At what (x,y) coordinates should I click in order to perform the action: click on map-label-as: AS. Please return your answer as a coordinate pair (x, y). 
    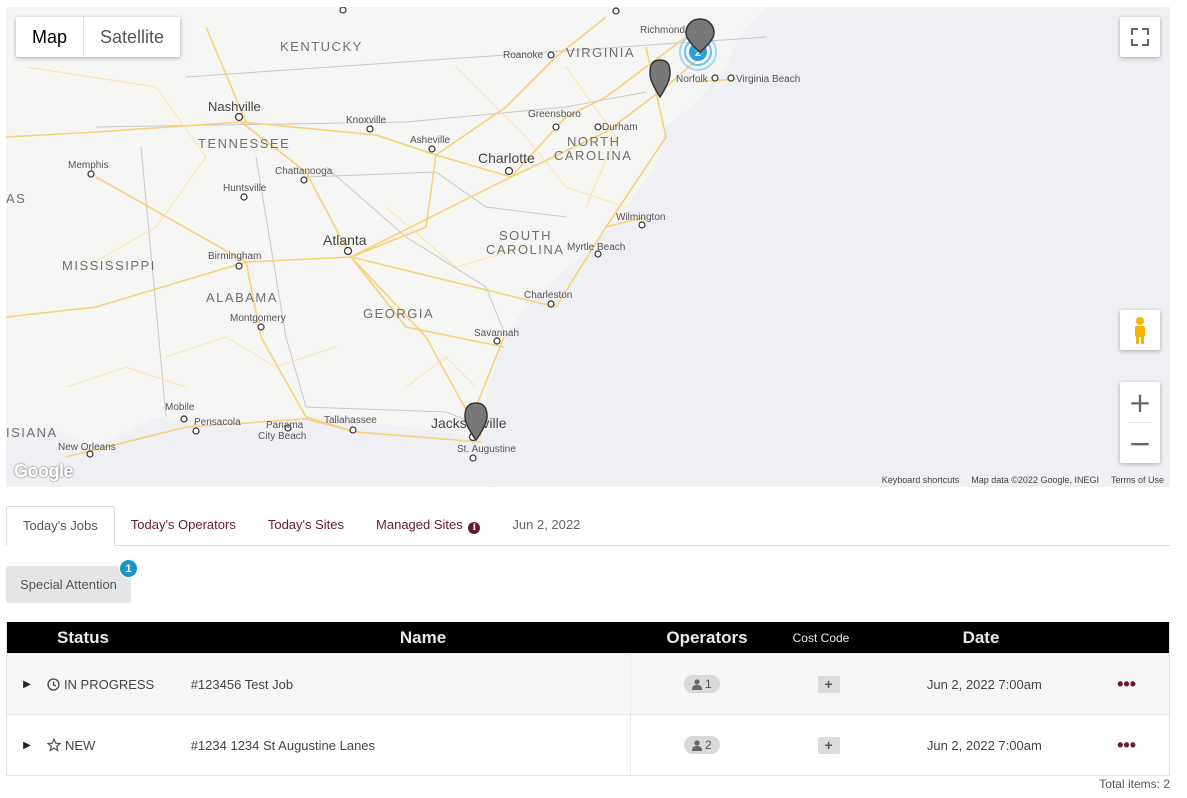
    Looking at the image, I should click on (16, 198).